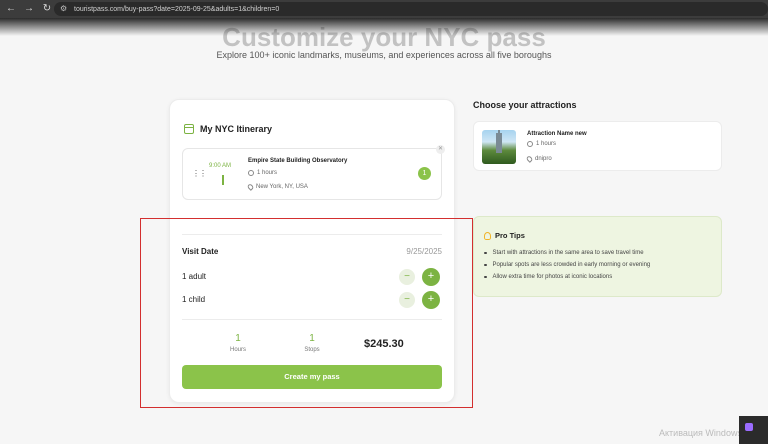  I want to click on attractions-title: Choose your attractions, so click(525, 105).